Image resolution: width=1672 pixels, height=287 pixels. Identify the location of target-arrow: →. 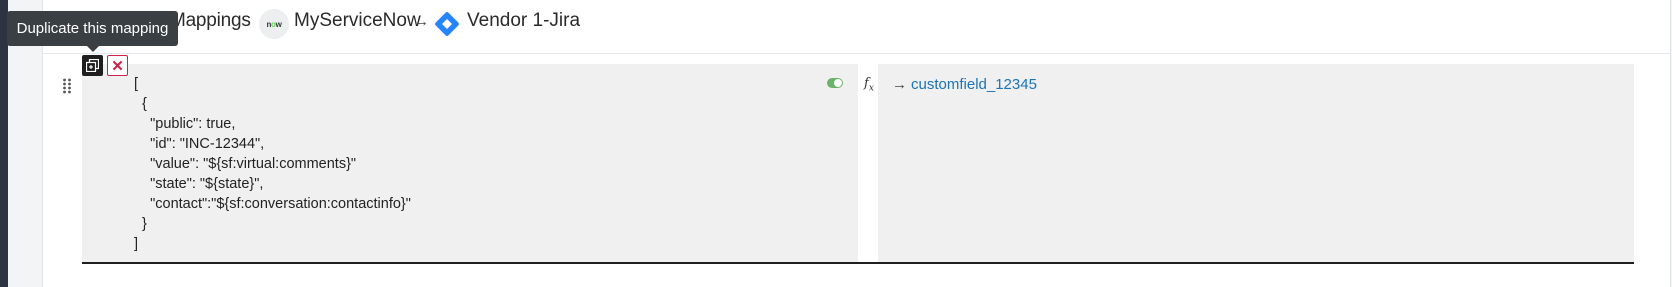
(899, 84).